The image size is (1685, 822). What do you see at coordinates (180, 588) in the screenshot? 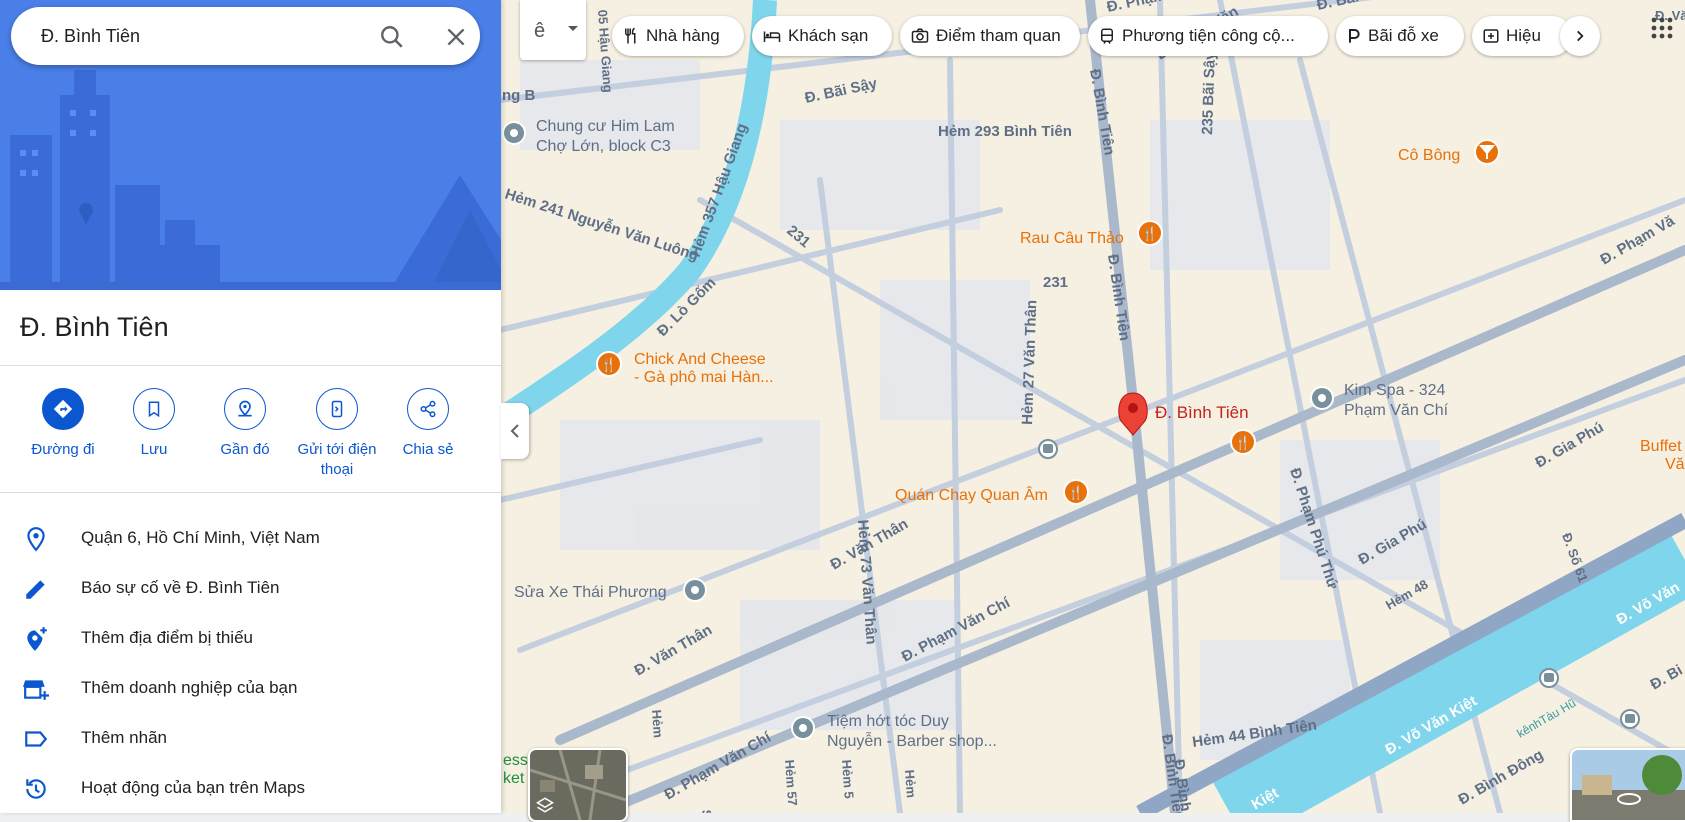
I see `report-issue-text: Báo sự cố về Đ. Bình Tiên` at bounding box center [180, 588].